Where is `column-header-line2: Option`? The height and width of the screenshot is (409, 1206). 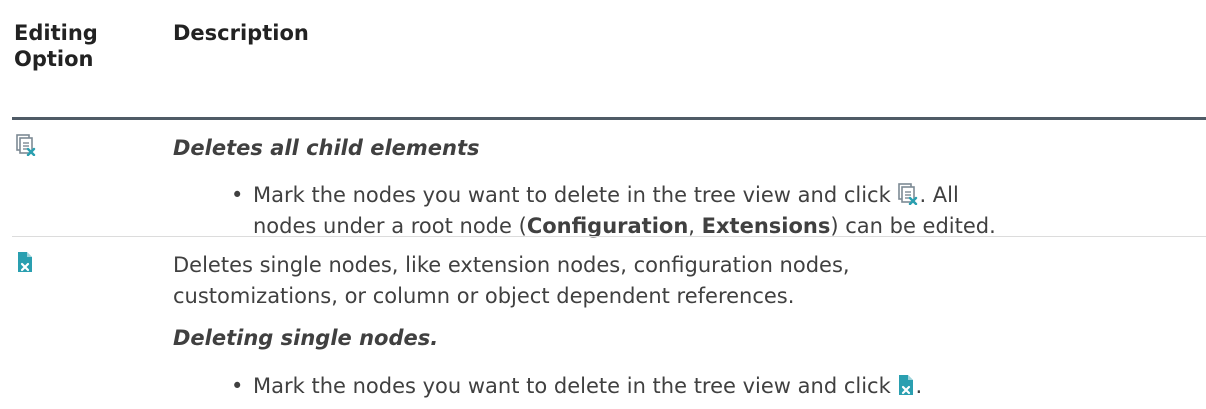 column-header-line2: Option is located at coordinates (54, 59).